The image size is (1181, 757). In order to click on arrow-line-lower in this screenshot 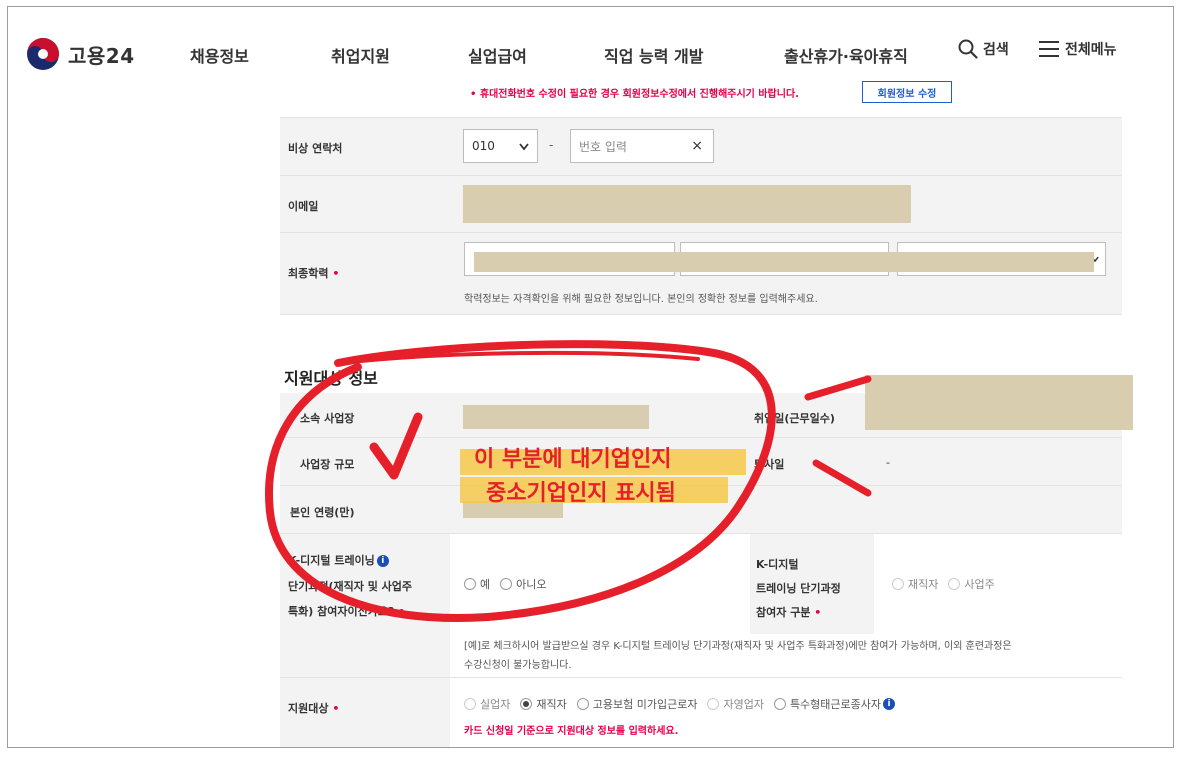, I will do `click(842, 478)`.